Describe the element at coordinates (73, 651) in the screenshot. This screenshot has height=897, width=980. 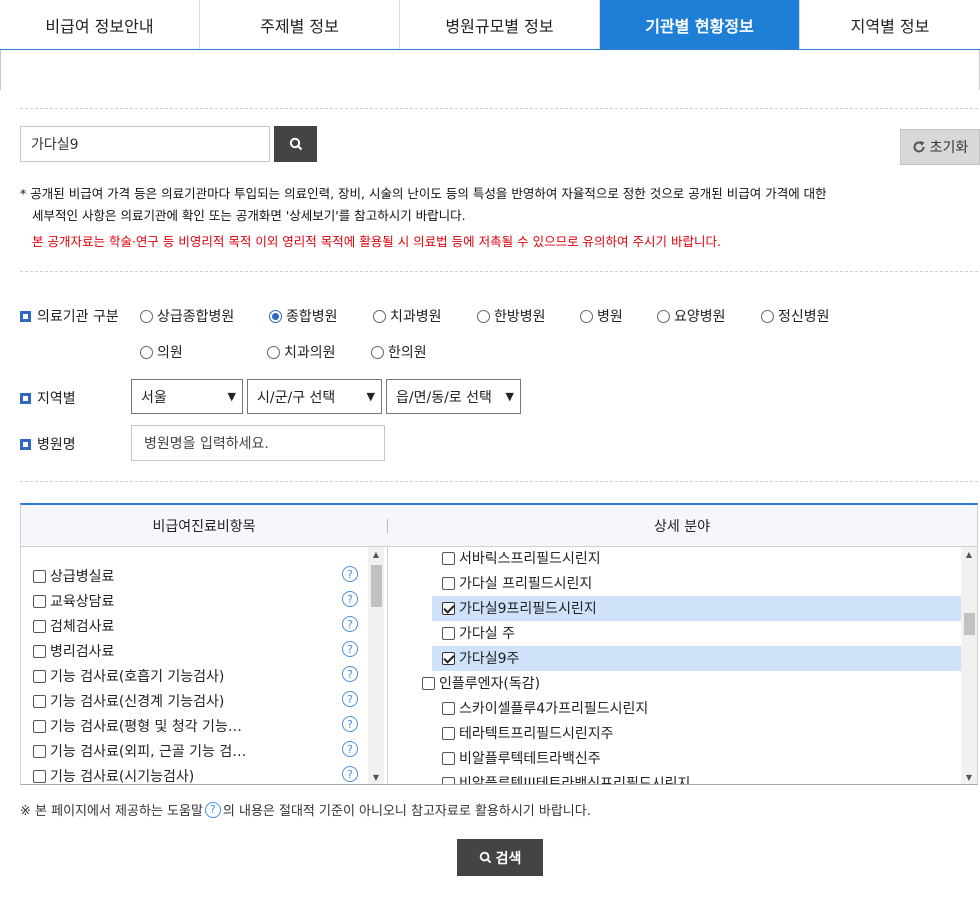
I see `list-item: 병리검사료` at that location.